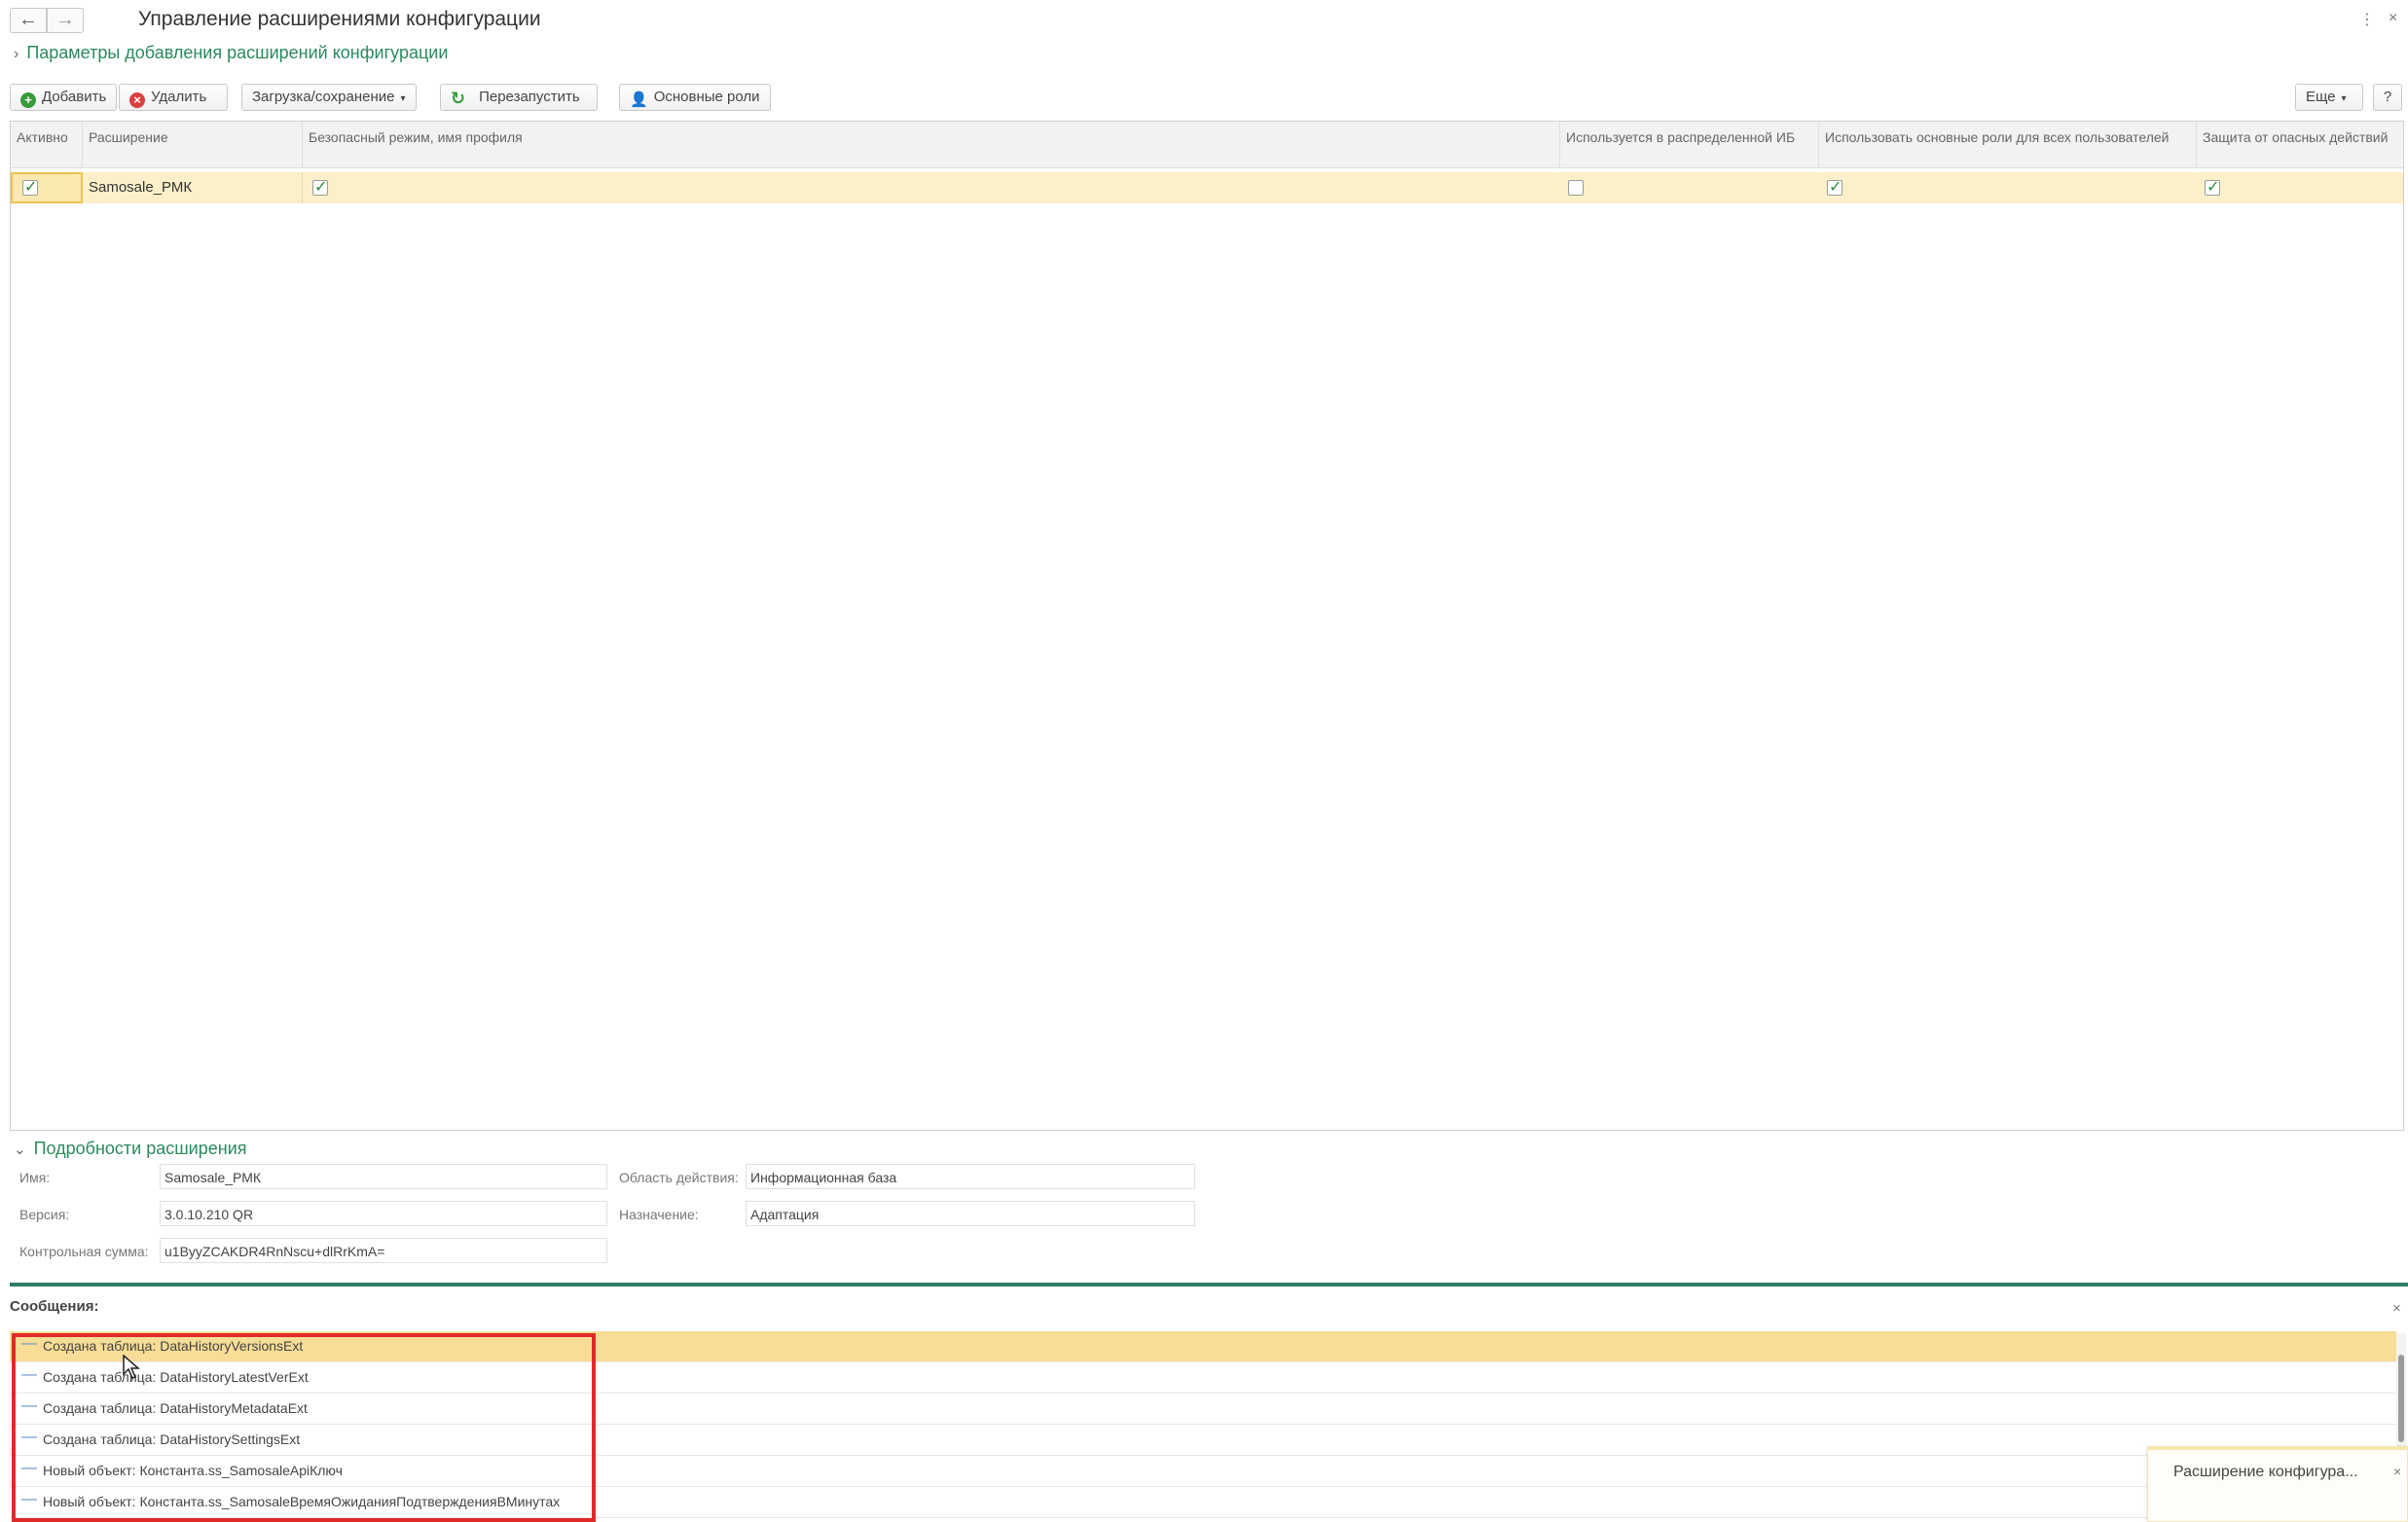 This screenshot has width=2408, height=1522. I want to click on protection-checkbox, so click(2212, 187).